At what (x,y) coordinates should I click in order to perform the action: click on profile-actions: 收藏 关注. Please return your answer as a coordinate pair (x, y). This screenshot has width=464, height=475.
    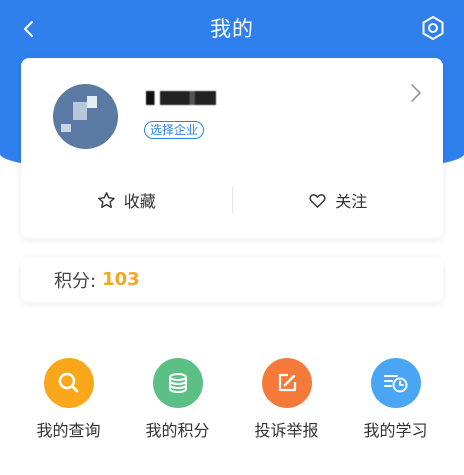
    Looking at the image, I should click on (232, 200).